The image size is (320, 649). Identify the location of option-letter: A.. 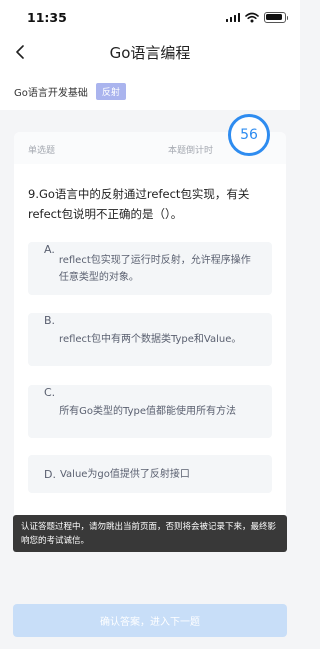
(49, 249).